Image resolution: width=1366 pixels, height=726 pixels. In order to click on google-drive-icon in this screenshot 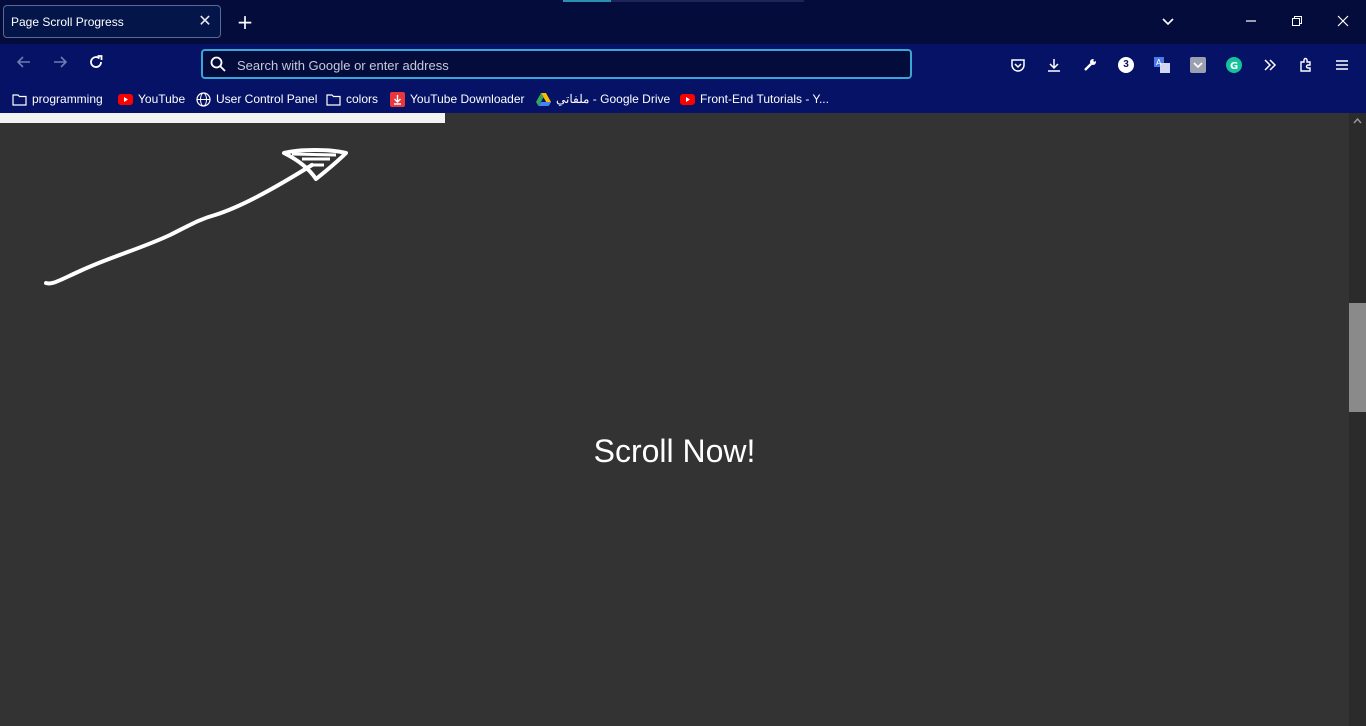, I will do `click(543, 99)`.